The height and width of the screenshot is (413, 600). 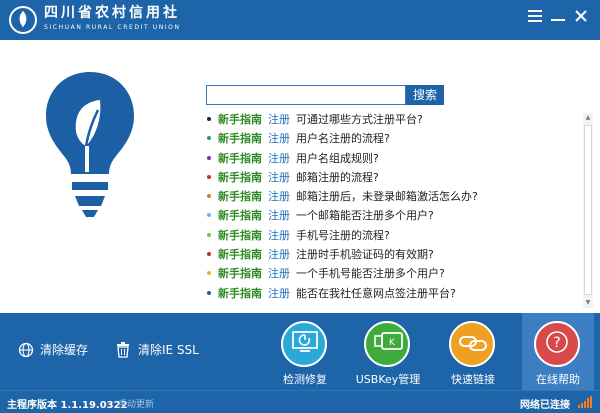 What do you see at coordinates (388, 351) in the screenshot?
I see `usbkey-manage-button: K USBKey管理` at bounding box center [388, 351].